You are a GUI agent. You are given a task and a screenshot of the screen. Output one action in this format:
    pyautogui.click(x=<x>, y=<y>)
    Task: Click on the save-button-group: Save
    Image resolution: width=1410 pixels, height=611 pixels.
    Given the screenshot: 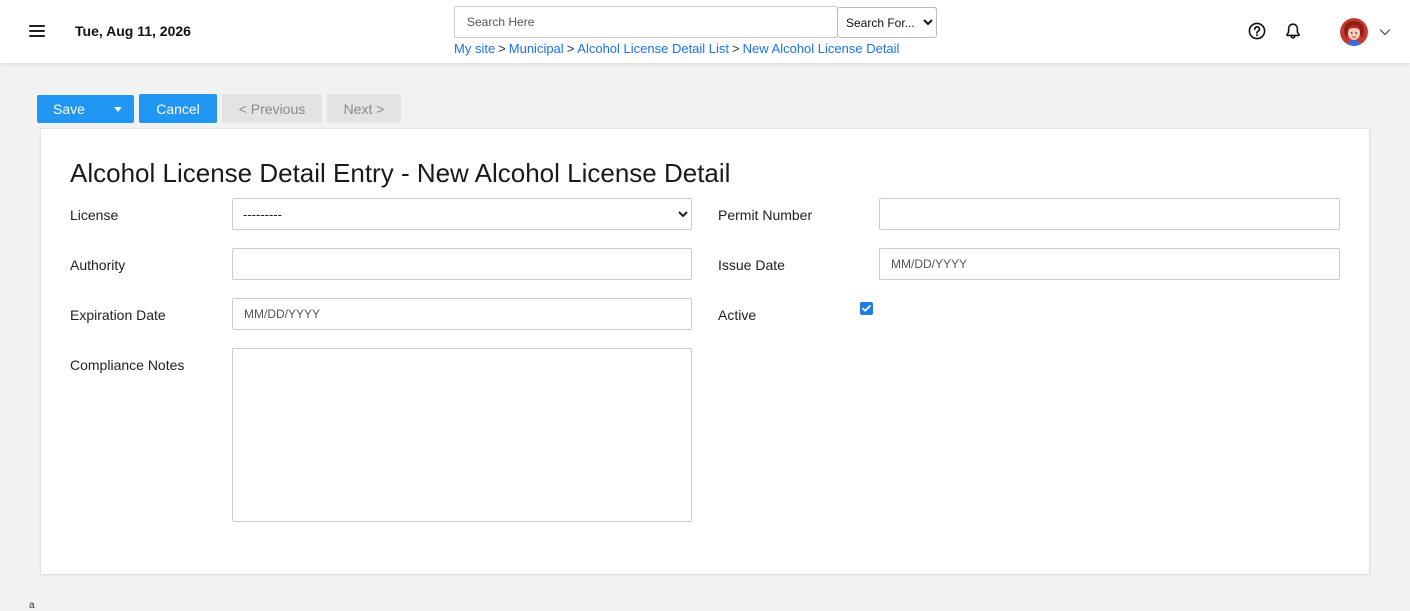 What is the action you would take?
    pyautogui.click(x=85, y=109)
    